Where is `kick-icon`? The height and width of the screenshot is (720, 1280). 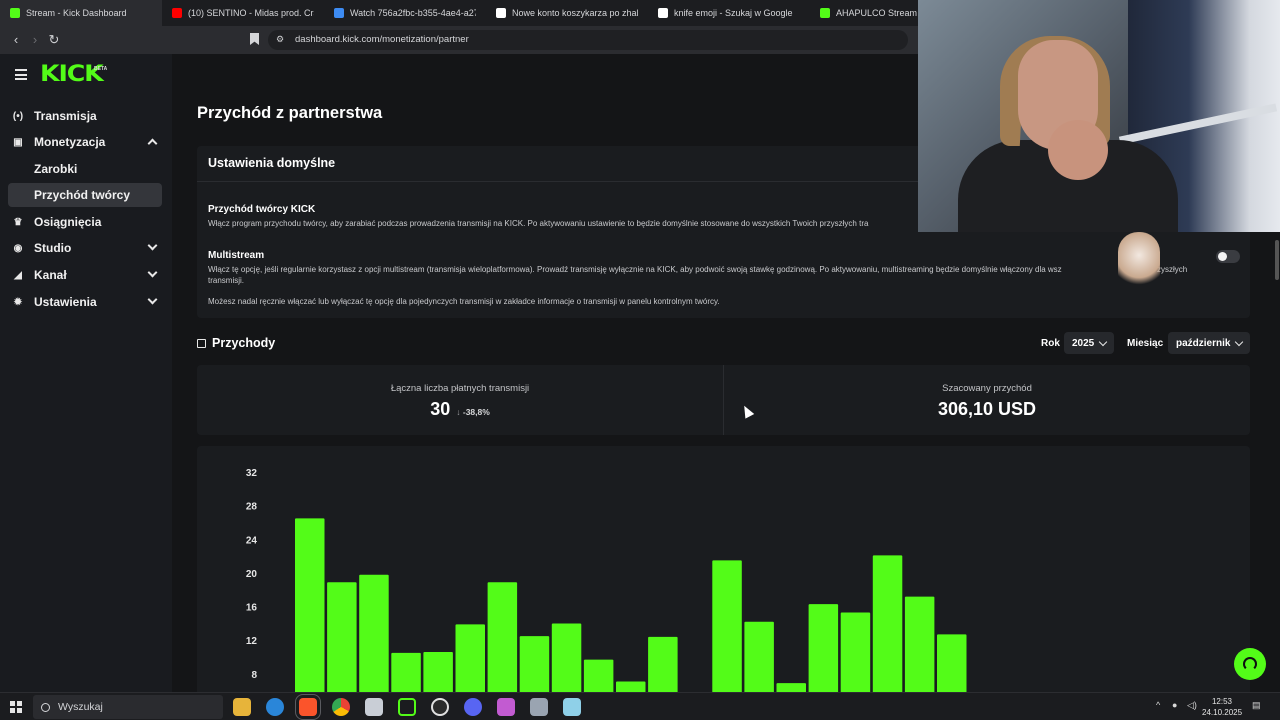
kick-icon is located at coordinates (15, 13).